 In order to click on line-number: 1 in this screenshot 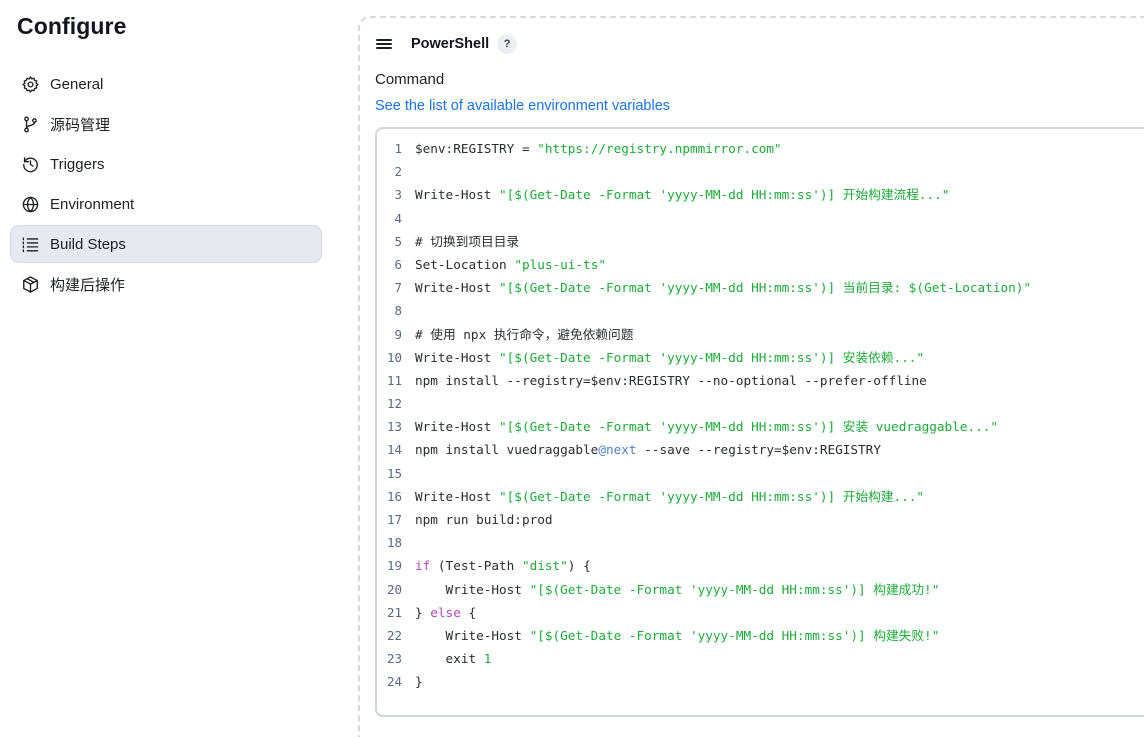, I will do `click(398, 148)`.